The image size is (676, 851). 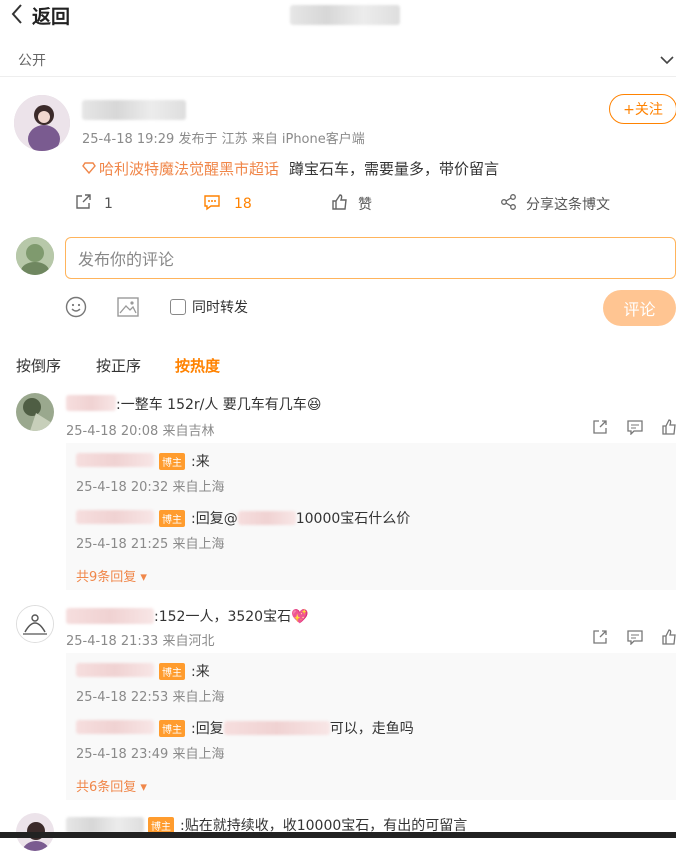 I want to click on visibility-label: 公开, so click(x=32, y=61).